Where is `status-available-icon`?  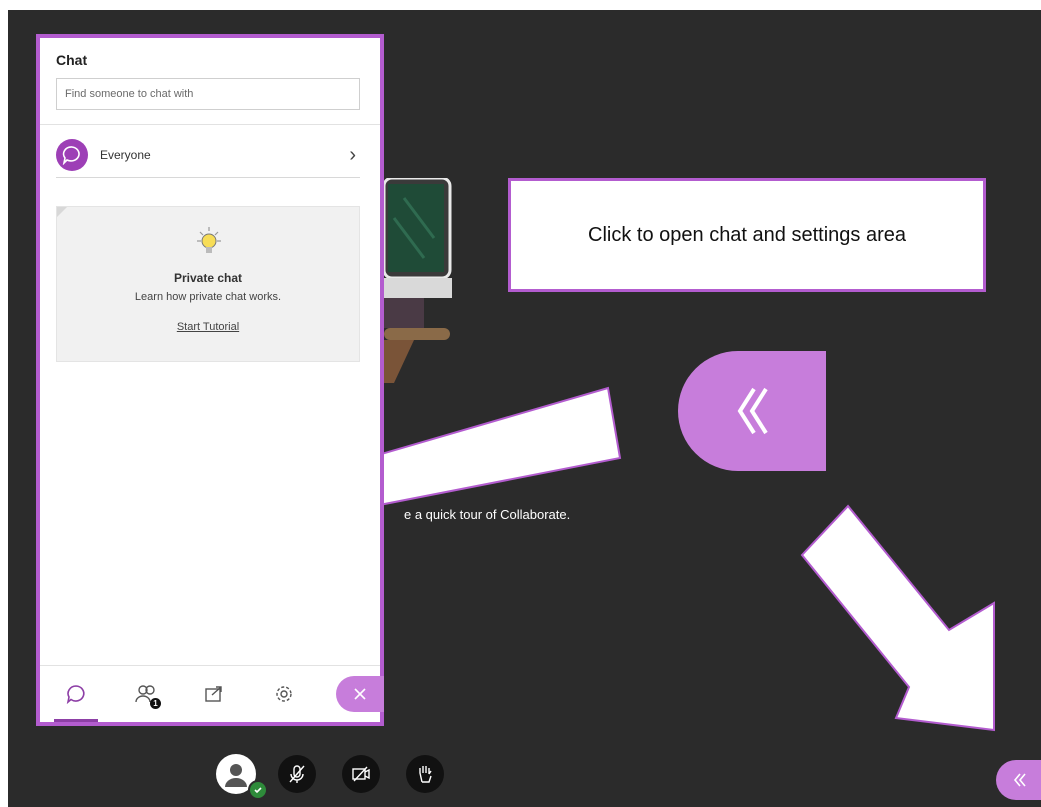
status-available-icon is located at coordinates (258, 790).